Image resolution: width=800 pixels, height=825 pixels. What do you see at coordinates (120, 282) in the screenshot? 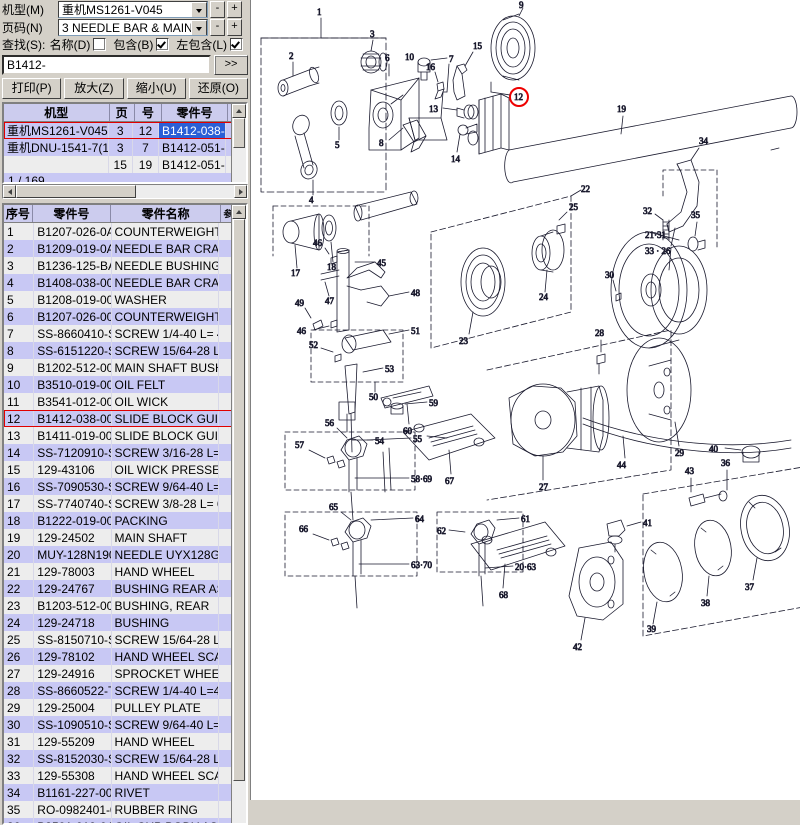
I see `table-row: 4B1408-038-000NEEDLE BAR CRANK R` at bounding box center [120, 282].